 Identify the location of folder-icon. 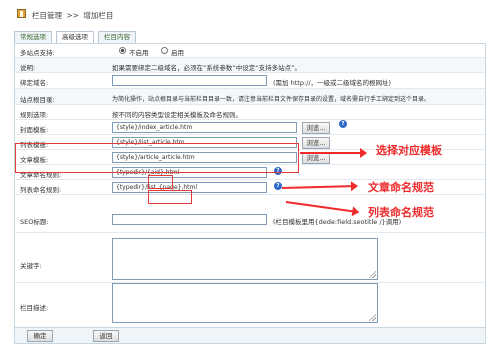
(21, 13).